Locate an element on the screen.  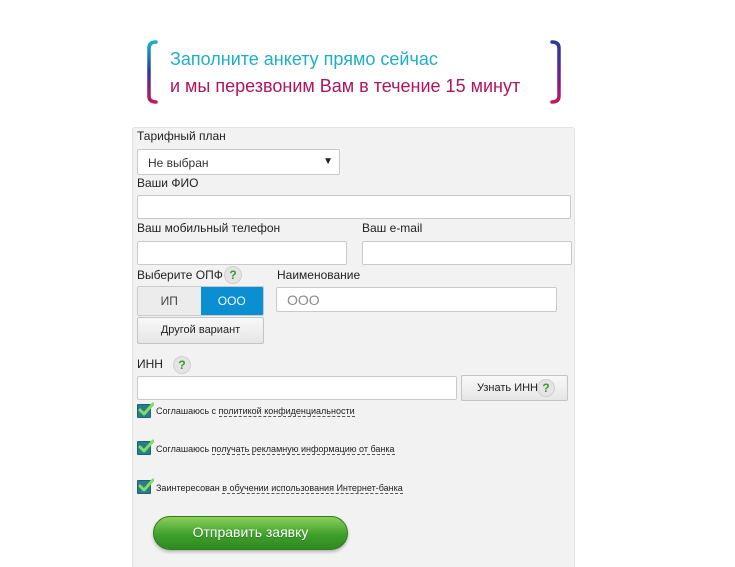
name-label: Ваши ФИО is located at coordinates (168, 183).